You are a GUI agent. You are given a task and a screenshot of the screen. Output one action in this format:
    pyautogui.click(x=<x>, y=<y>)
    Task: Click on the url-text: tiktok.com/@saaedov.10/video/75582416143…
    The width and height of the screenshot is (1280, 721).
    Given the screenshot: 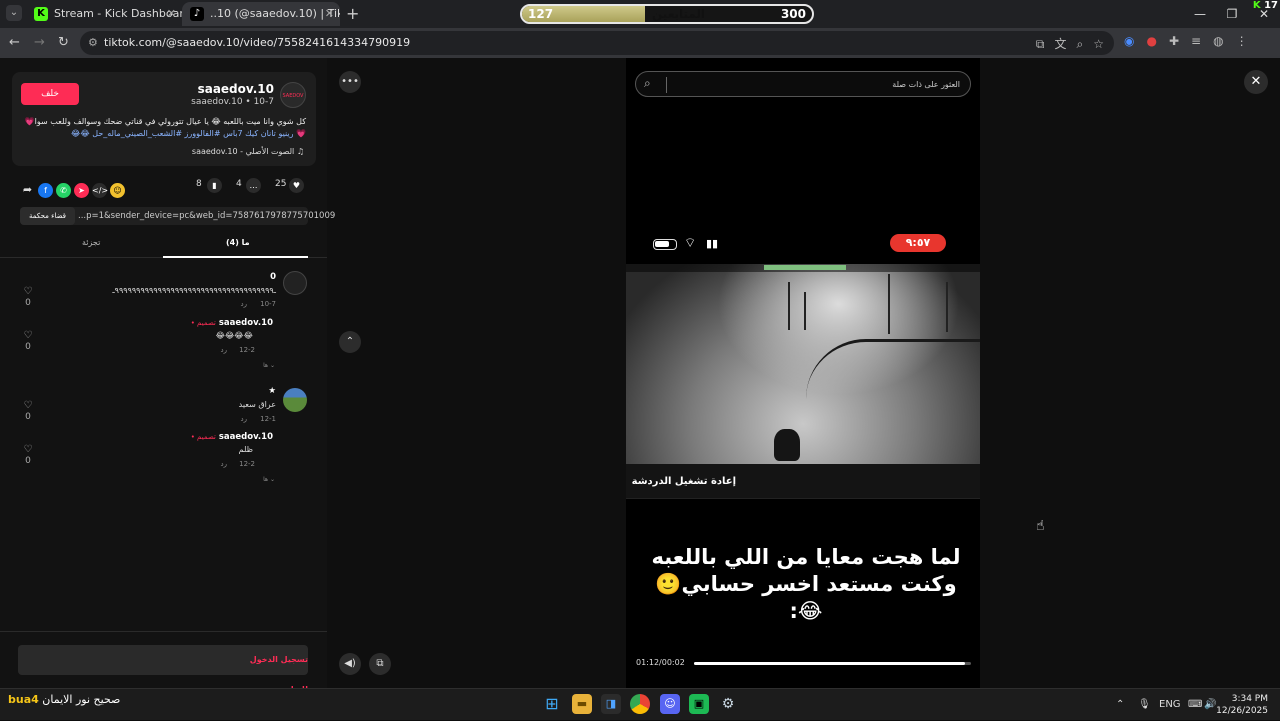 What is the action you would take?
    pyautogui.click(x=257, y=43)
    